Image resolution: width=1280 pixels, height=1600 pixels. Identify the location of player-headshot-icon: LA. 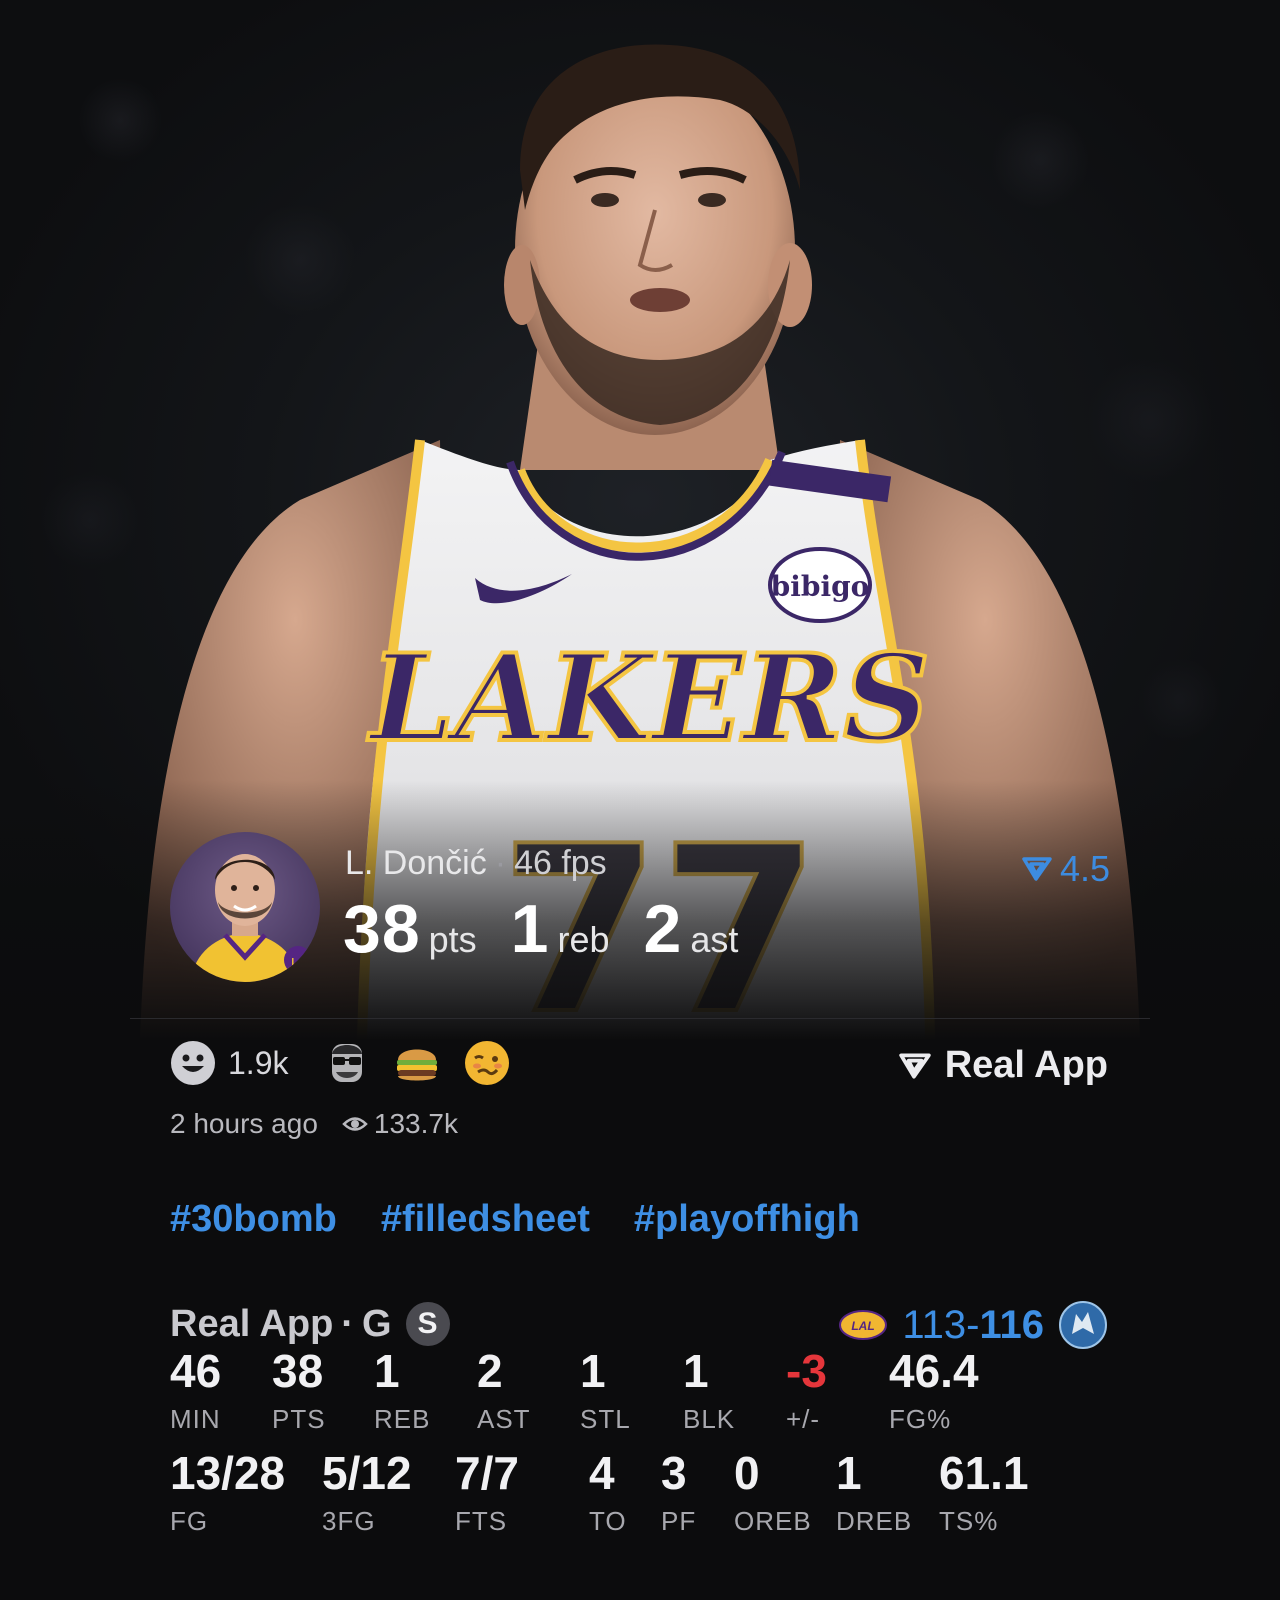
(251, 918).